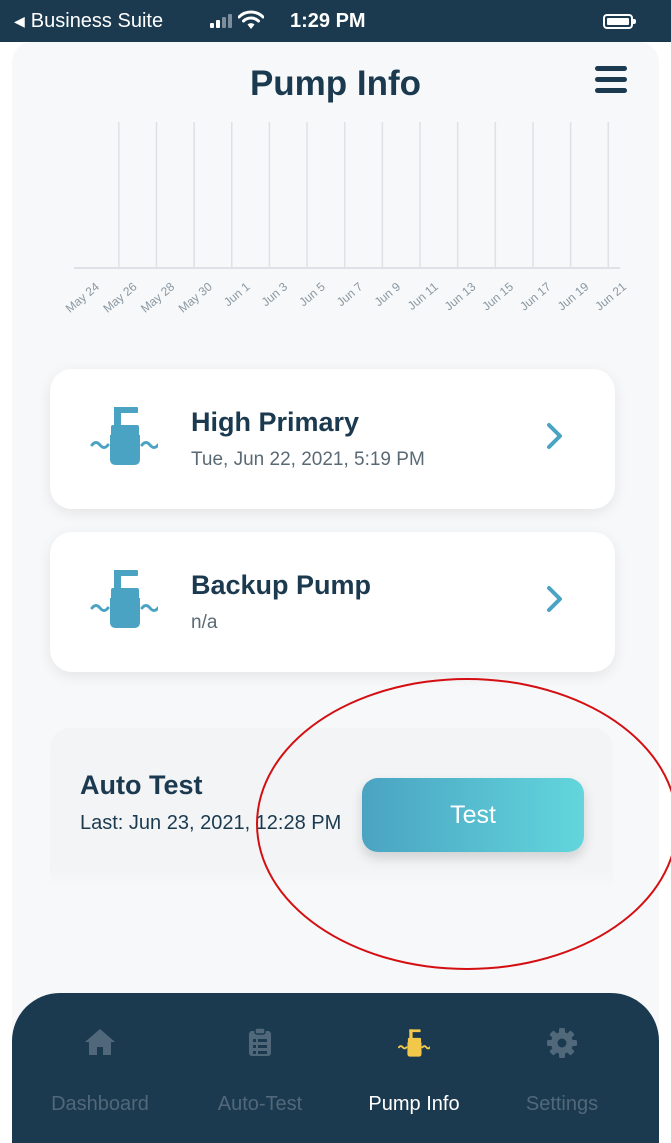 The height and width of the screenshot is (1143, 671). What do you see at coordinates (19, 21) in the screenshot?
I see `back-arrow-icon: ◀` at bounding box center [19, 21].